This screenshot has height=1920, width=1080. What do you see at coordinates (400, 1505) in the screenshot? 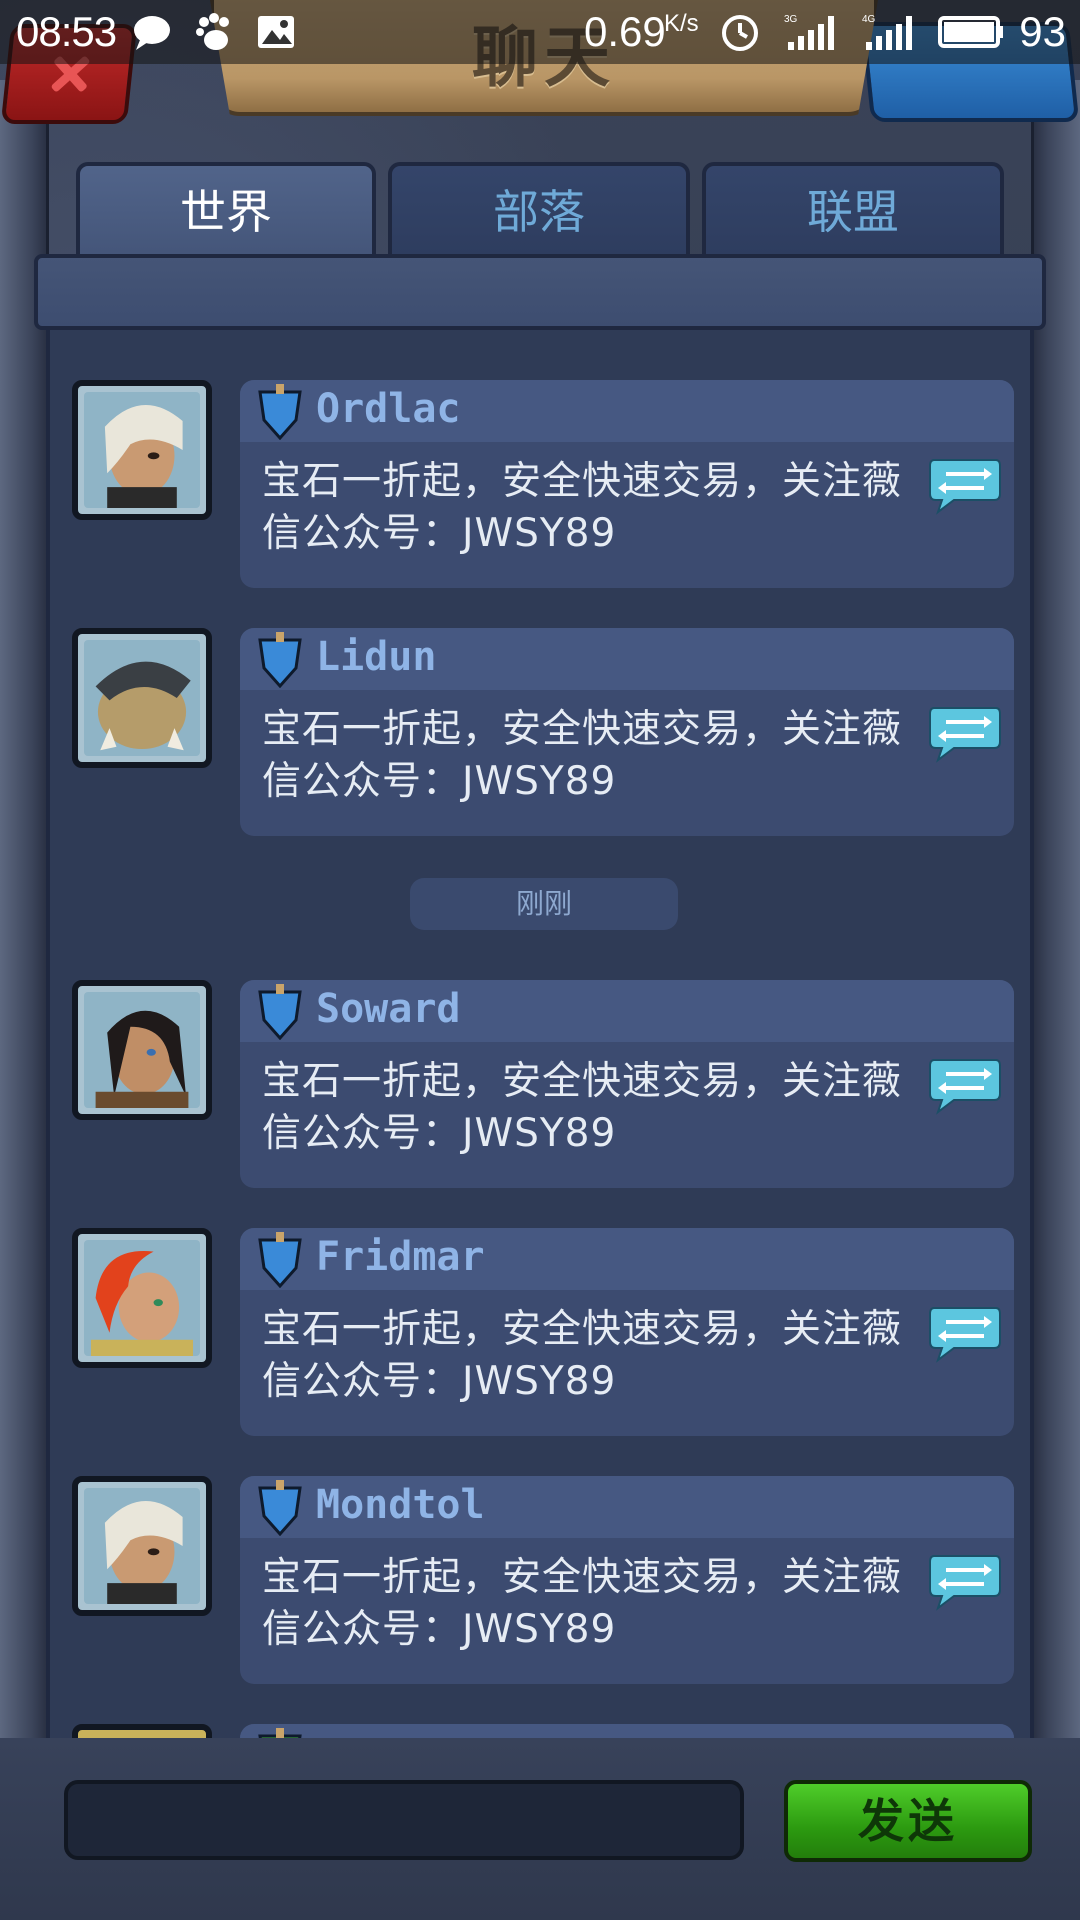
I see `username: Mondtol` at bounding box center [400, 1505].